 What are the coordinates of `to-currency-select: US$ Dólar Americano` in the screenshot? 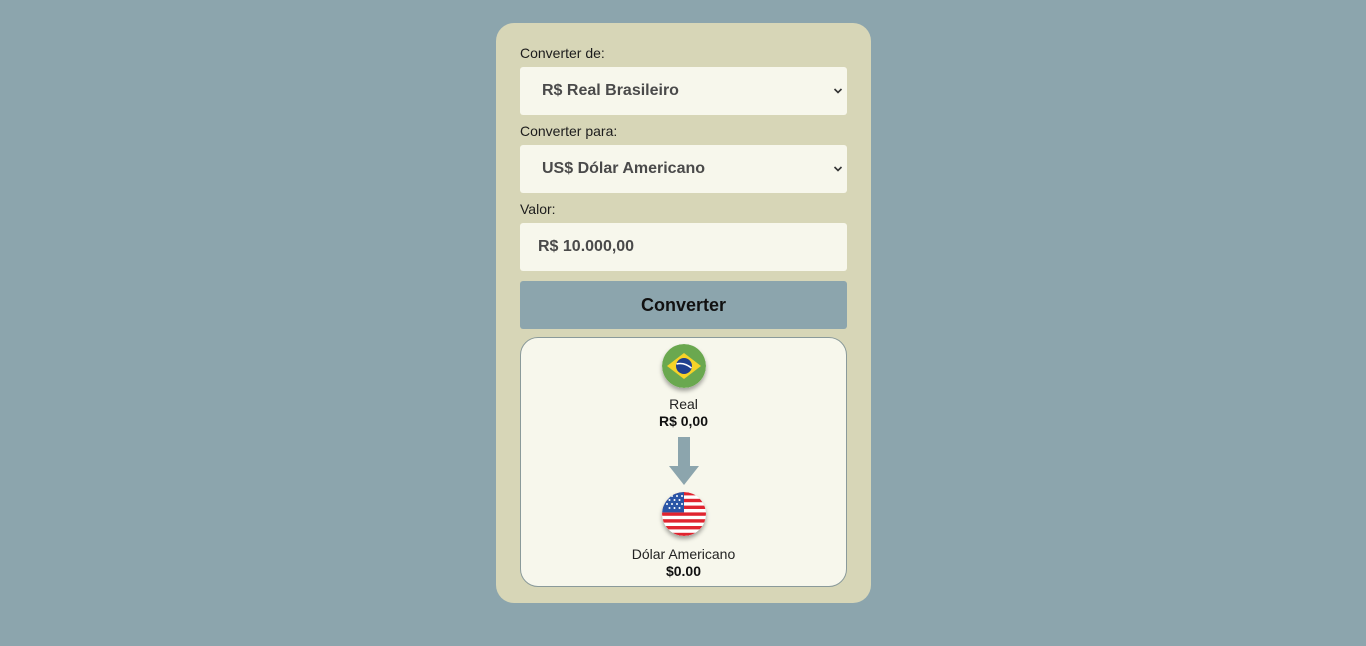 It's located at (683, 169).